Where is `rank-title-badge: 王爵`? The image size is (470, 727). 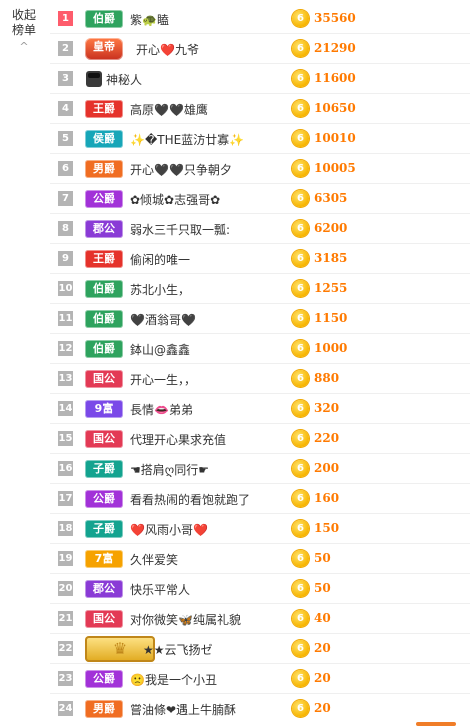
rank-title-badge: 王爵 is located at coordinates (104, 109).